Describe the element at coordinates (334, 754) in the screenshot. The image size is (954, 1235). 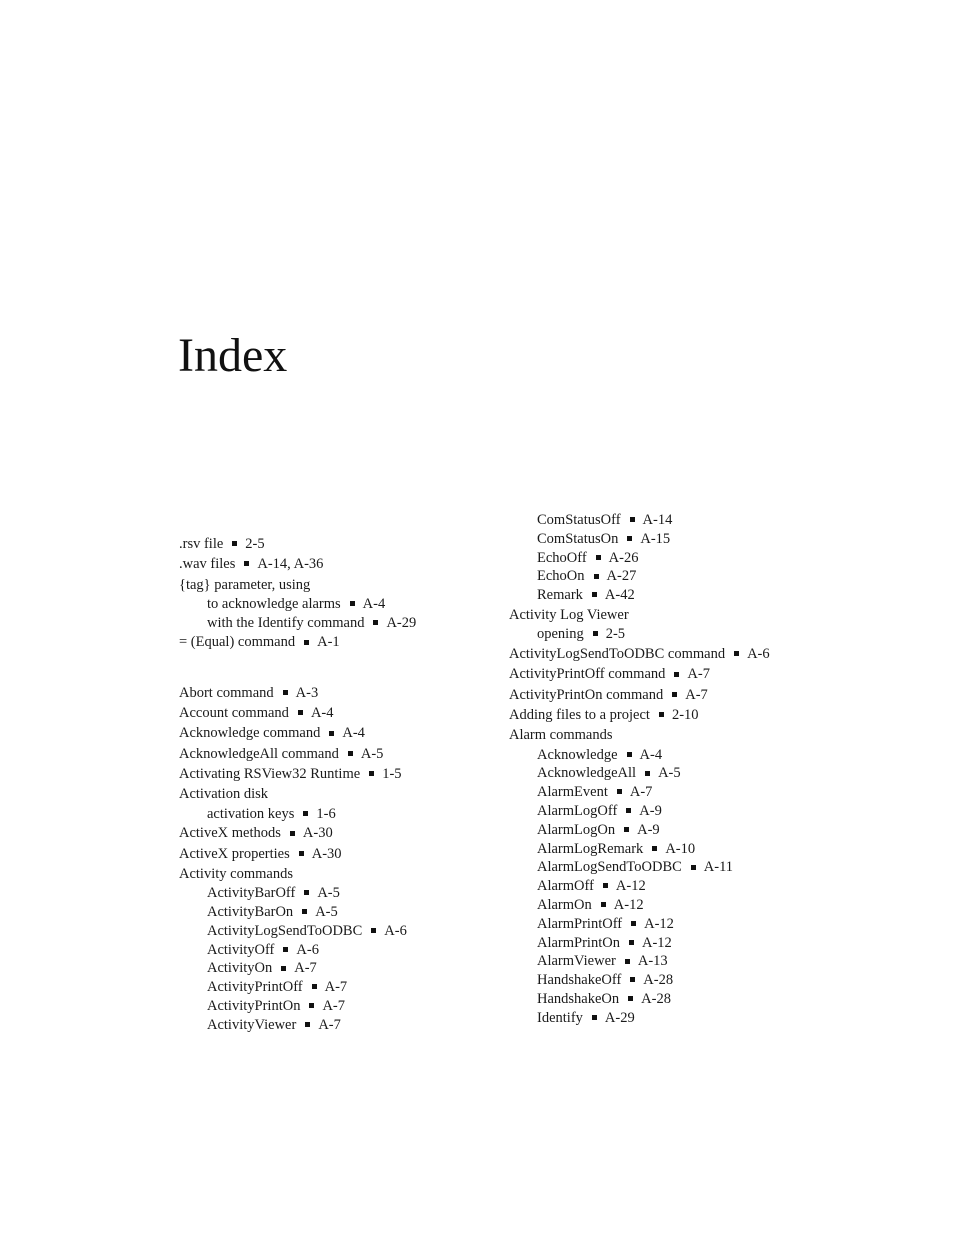
I see `index-entry: AcknowledgeAll command A-5` at that location.